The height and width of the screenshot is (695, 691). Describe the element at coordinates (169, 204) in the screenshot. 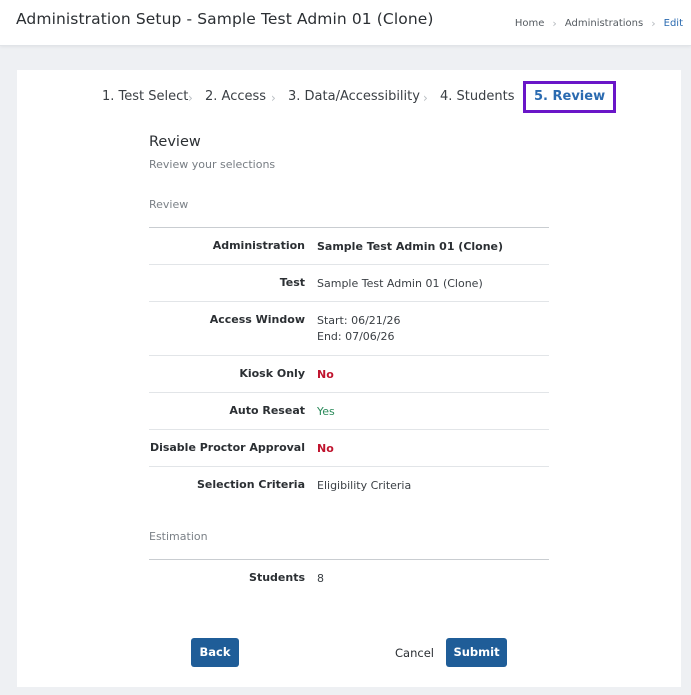

I see `review-section-label: Review` at that location.